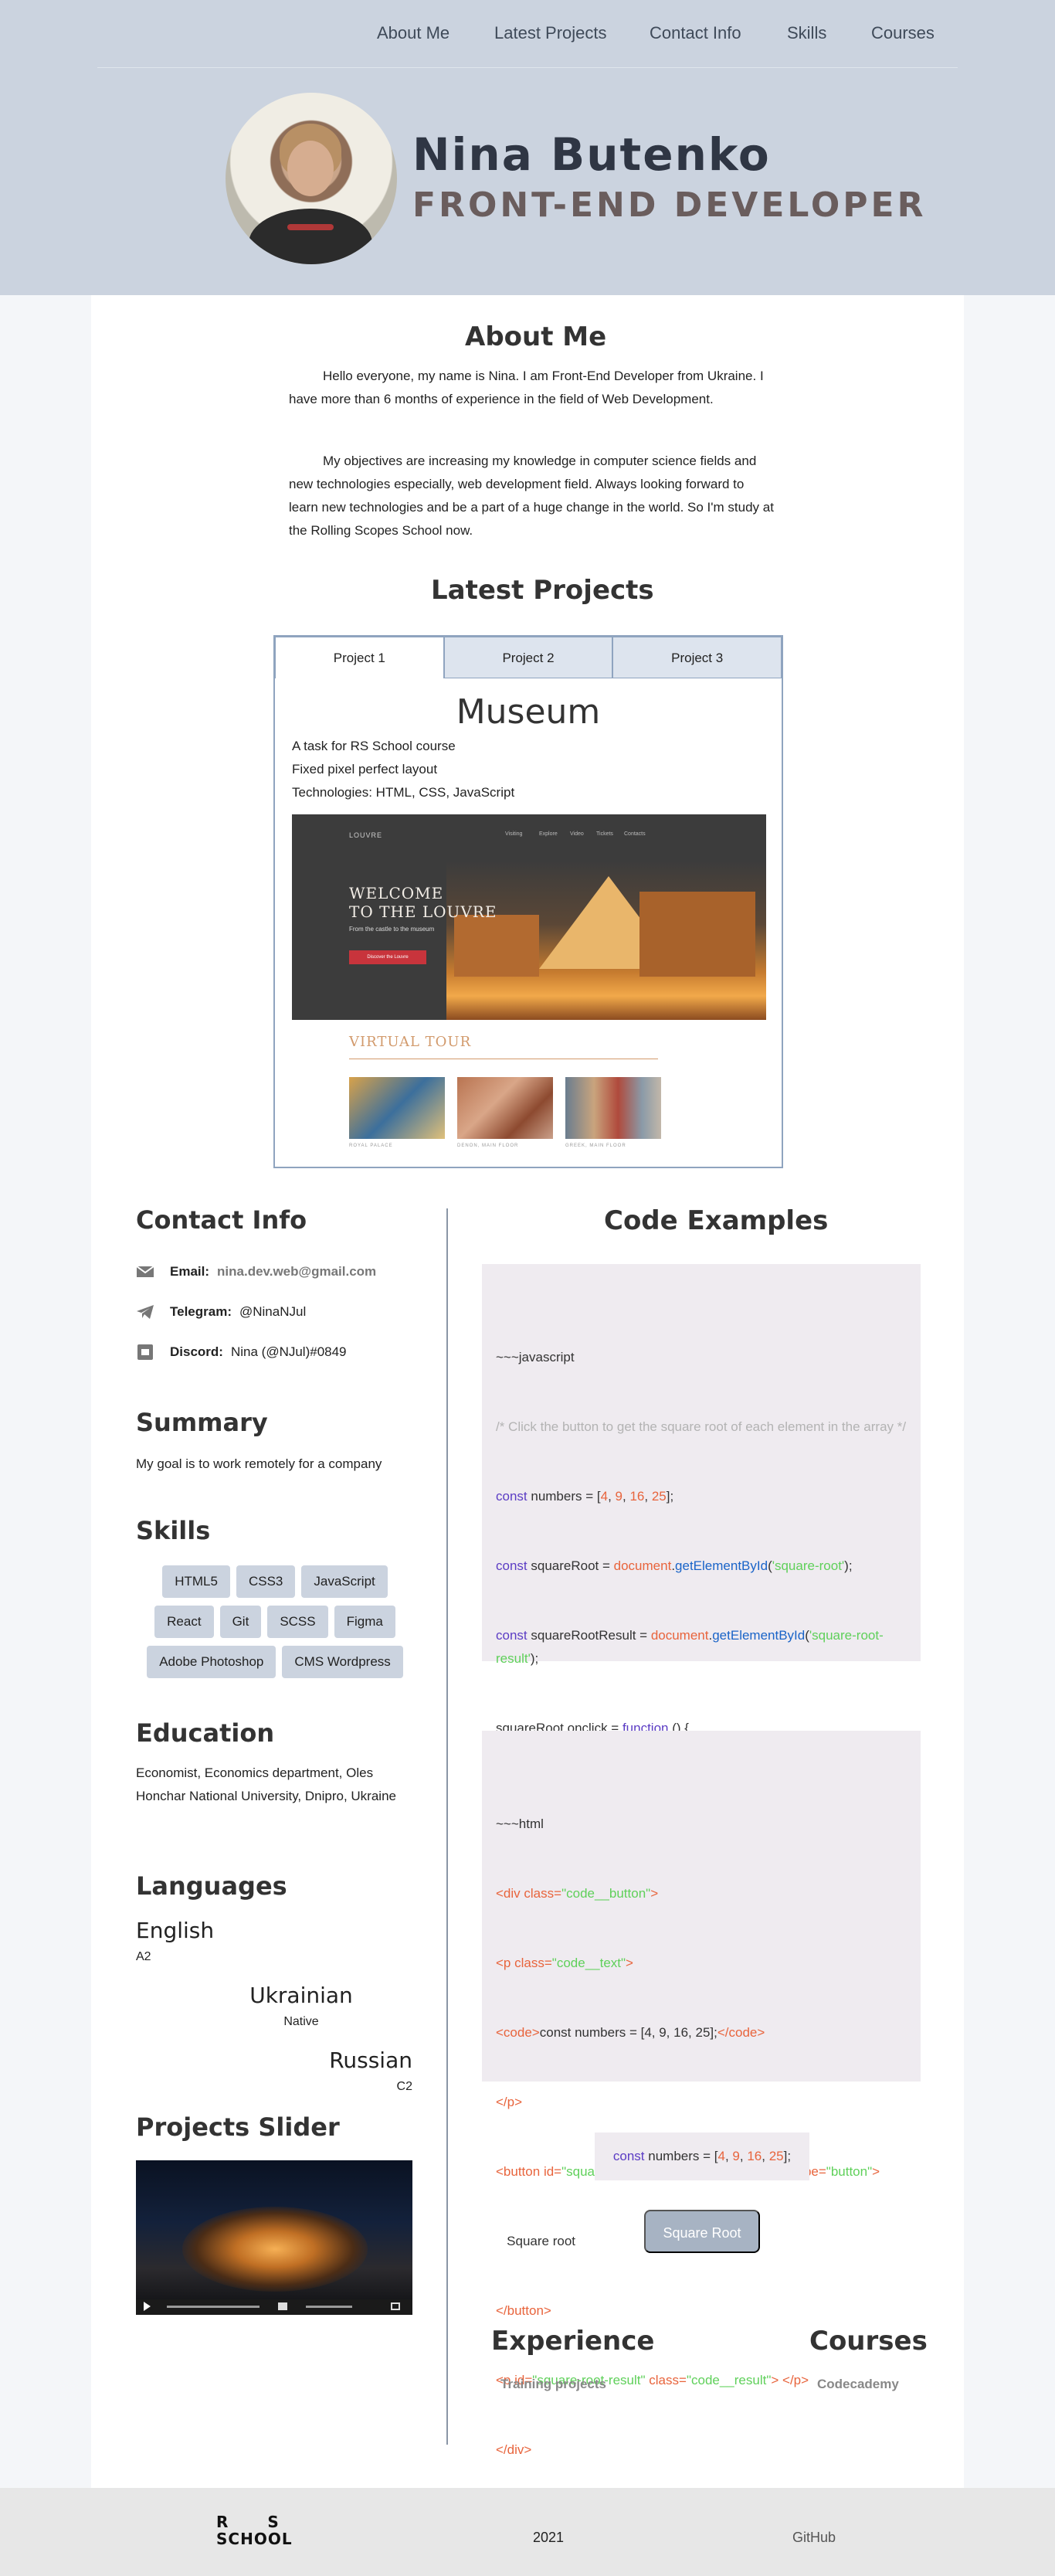 The width and height of the screenshot is (1055, 2576). Describe the element at coordinates (370, 2060) in the screenshot. I see `language-russian: Russian` at that location.